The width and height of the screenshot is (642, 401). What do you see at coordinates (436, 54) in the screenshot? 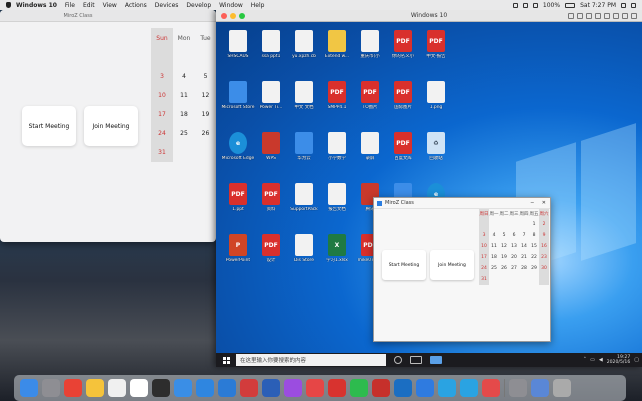
I see `desktop-icon: PDF 中文-报告` at bounding box center [436, 54].